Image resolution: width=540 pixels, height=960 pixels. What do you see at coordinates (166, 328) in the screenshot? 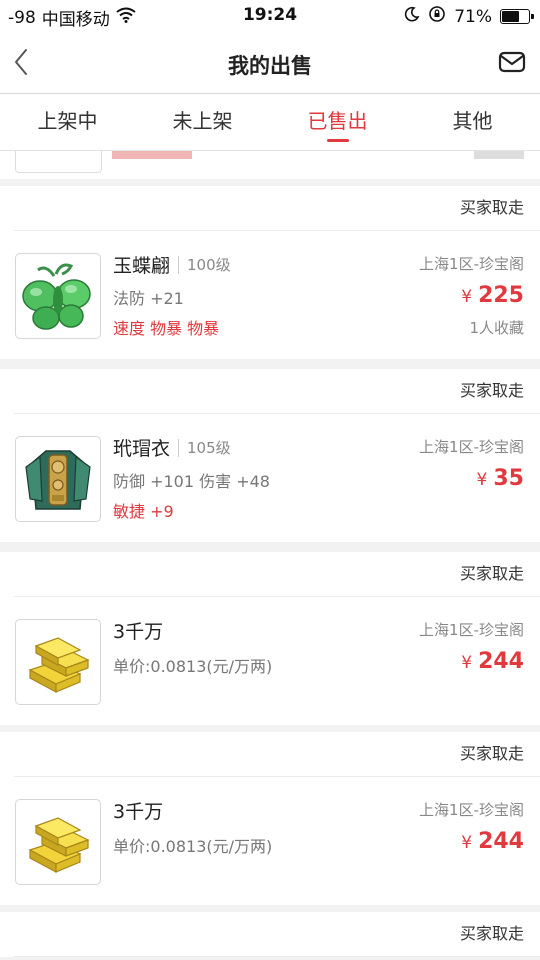
I see `item-special-attributes: 速度 物暴 物暴` at bounding box center [166, 328].